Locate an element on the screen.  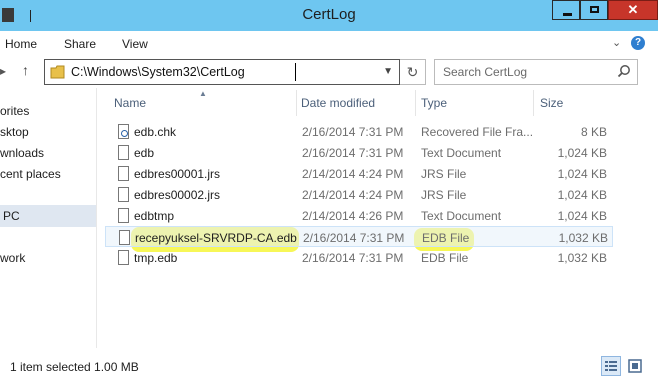
recovered-file-icon is located at coordinates (123, 131).